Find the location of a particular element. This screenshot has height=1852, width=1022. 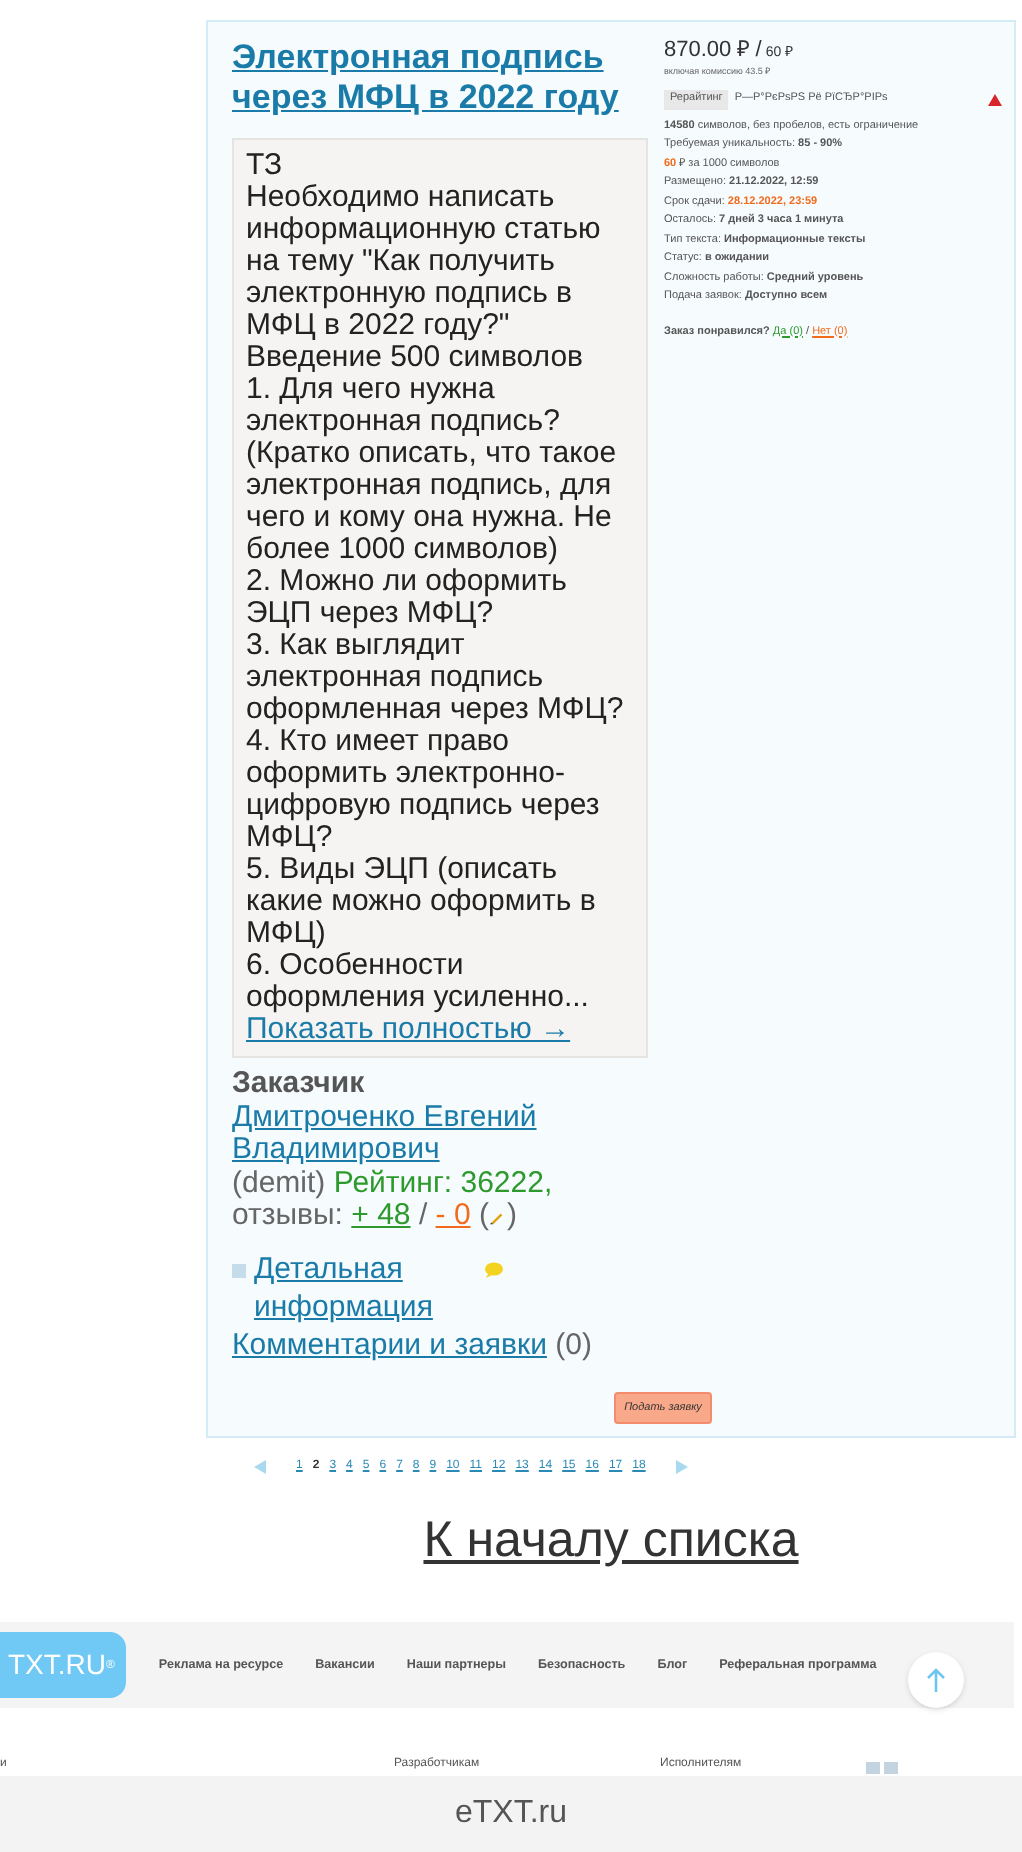

order-title-link: Электронная подпись через МФЦ в 2022 году is located at coordinates (440, 78).